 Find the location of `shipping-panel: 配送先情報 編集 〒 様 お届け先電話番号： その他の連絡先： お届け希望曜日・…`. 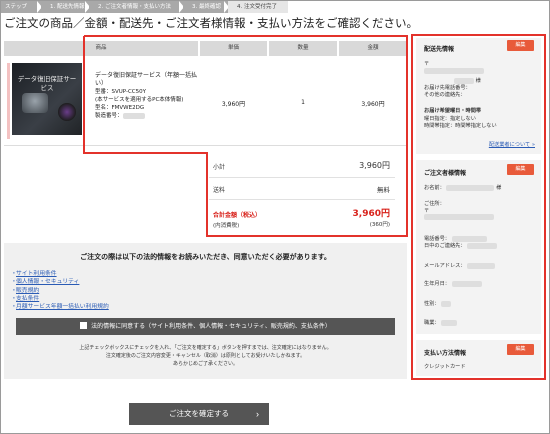

shipping-panel: 配送先情報 編集 〒 様 お届け先電話番号： その他の連絡先： お届け希望曜日・… is located at coordinates (478, 96).